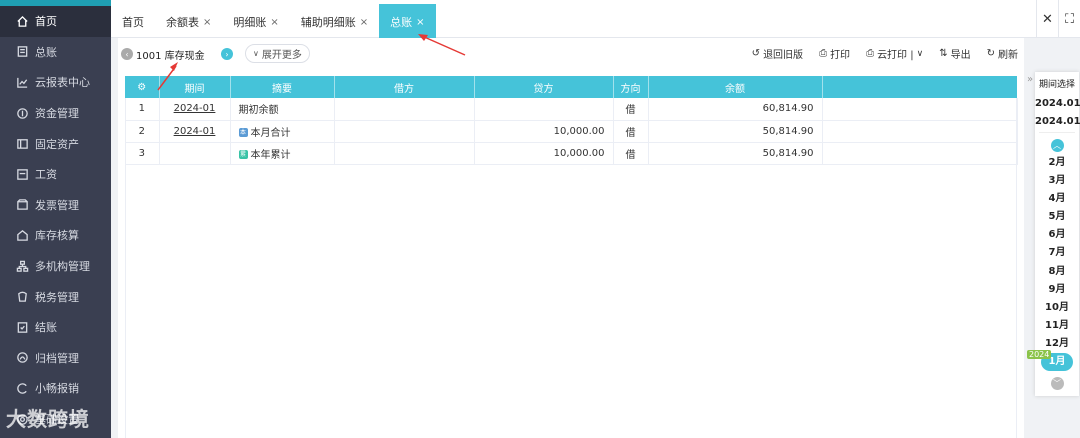 This screenshot has width=1080, height=438. What do you see at coordinates (22, 358) in the screenshot?
I see `archive-icon` at bounding box center [22, 358].